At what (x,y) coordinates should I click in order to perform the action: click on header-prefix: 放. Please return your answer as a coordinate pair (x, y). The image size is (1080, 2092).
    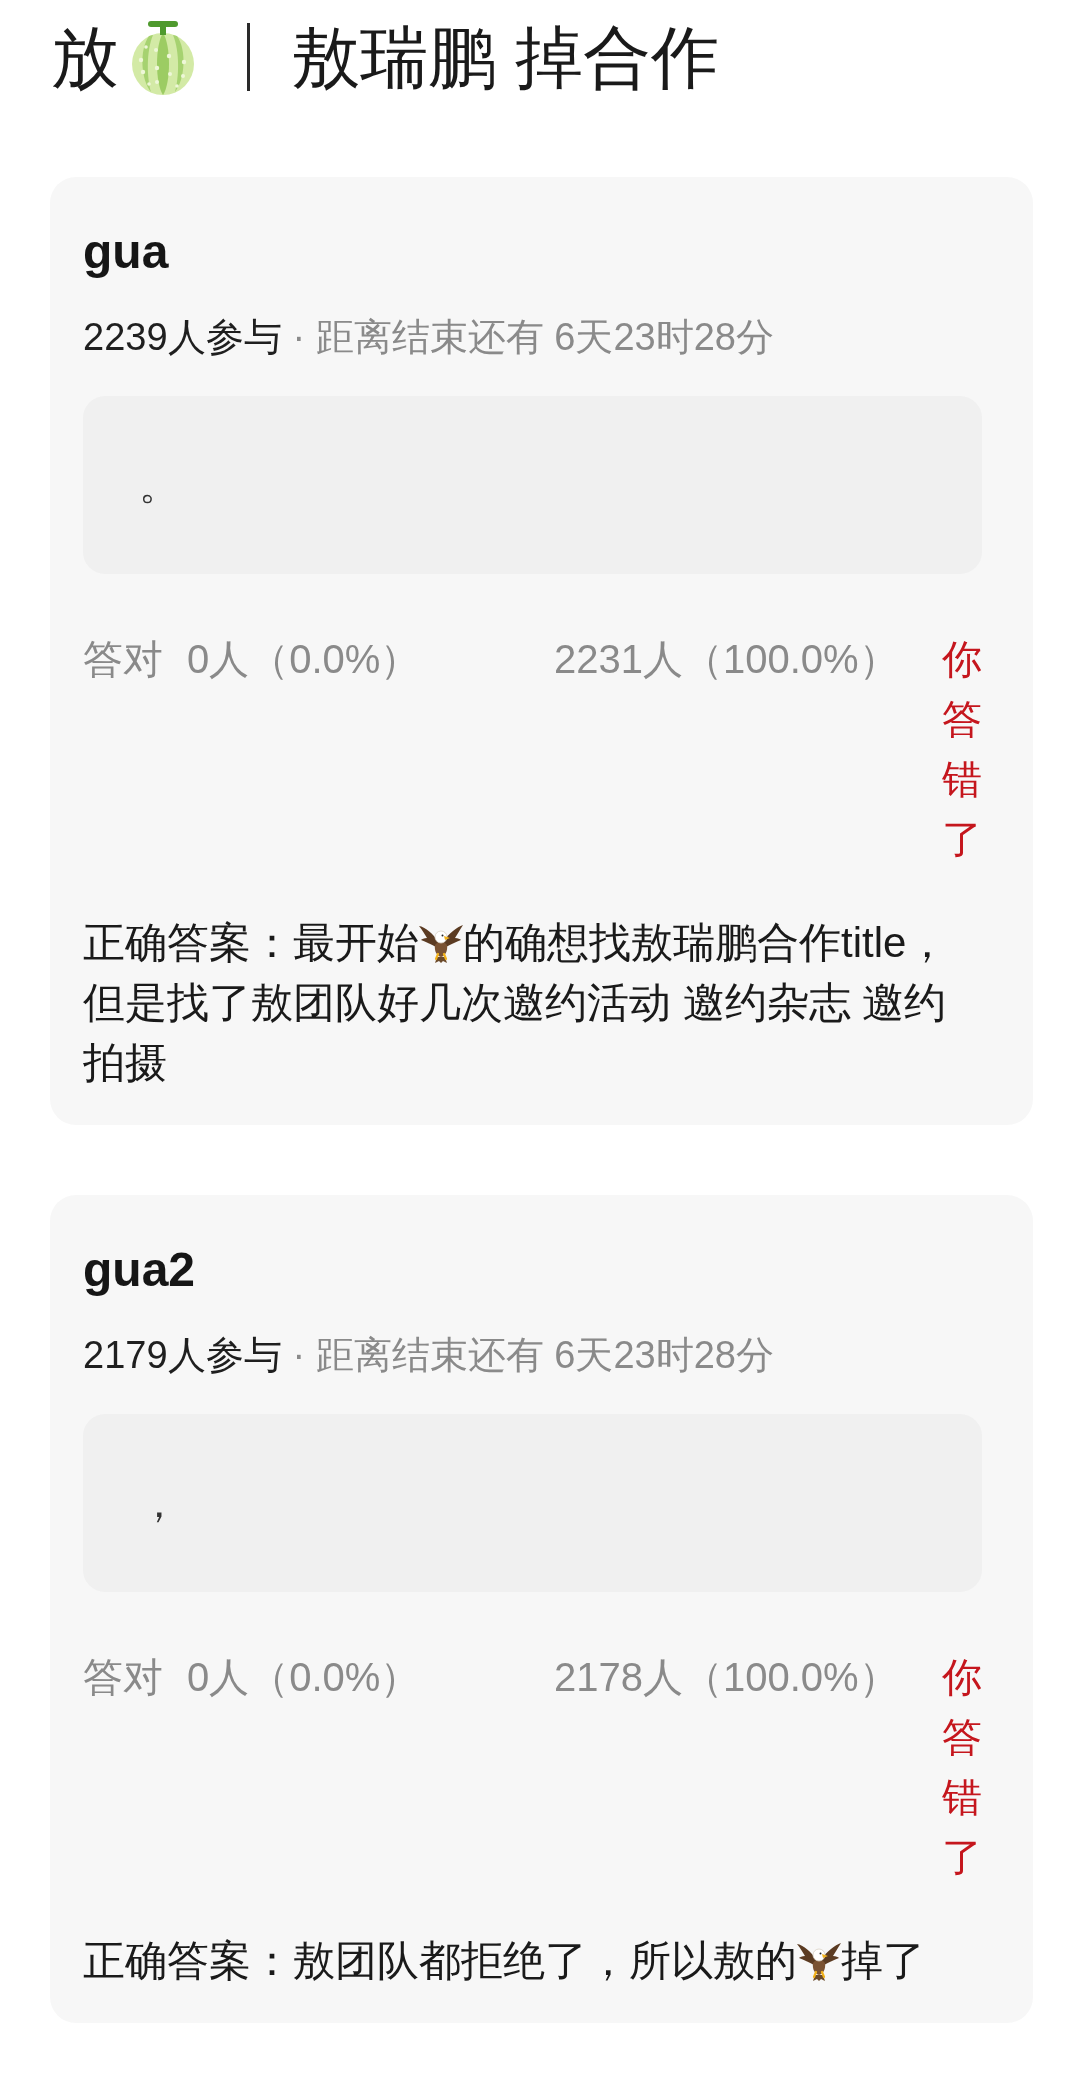
    Looking at the image, I should click on (85, 57).